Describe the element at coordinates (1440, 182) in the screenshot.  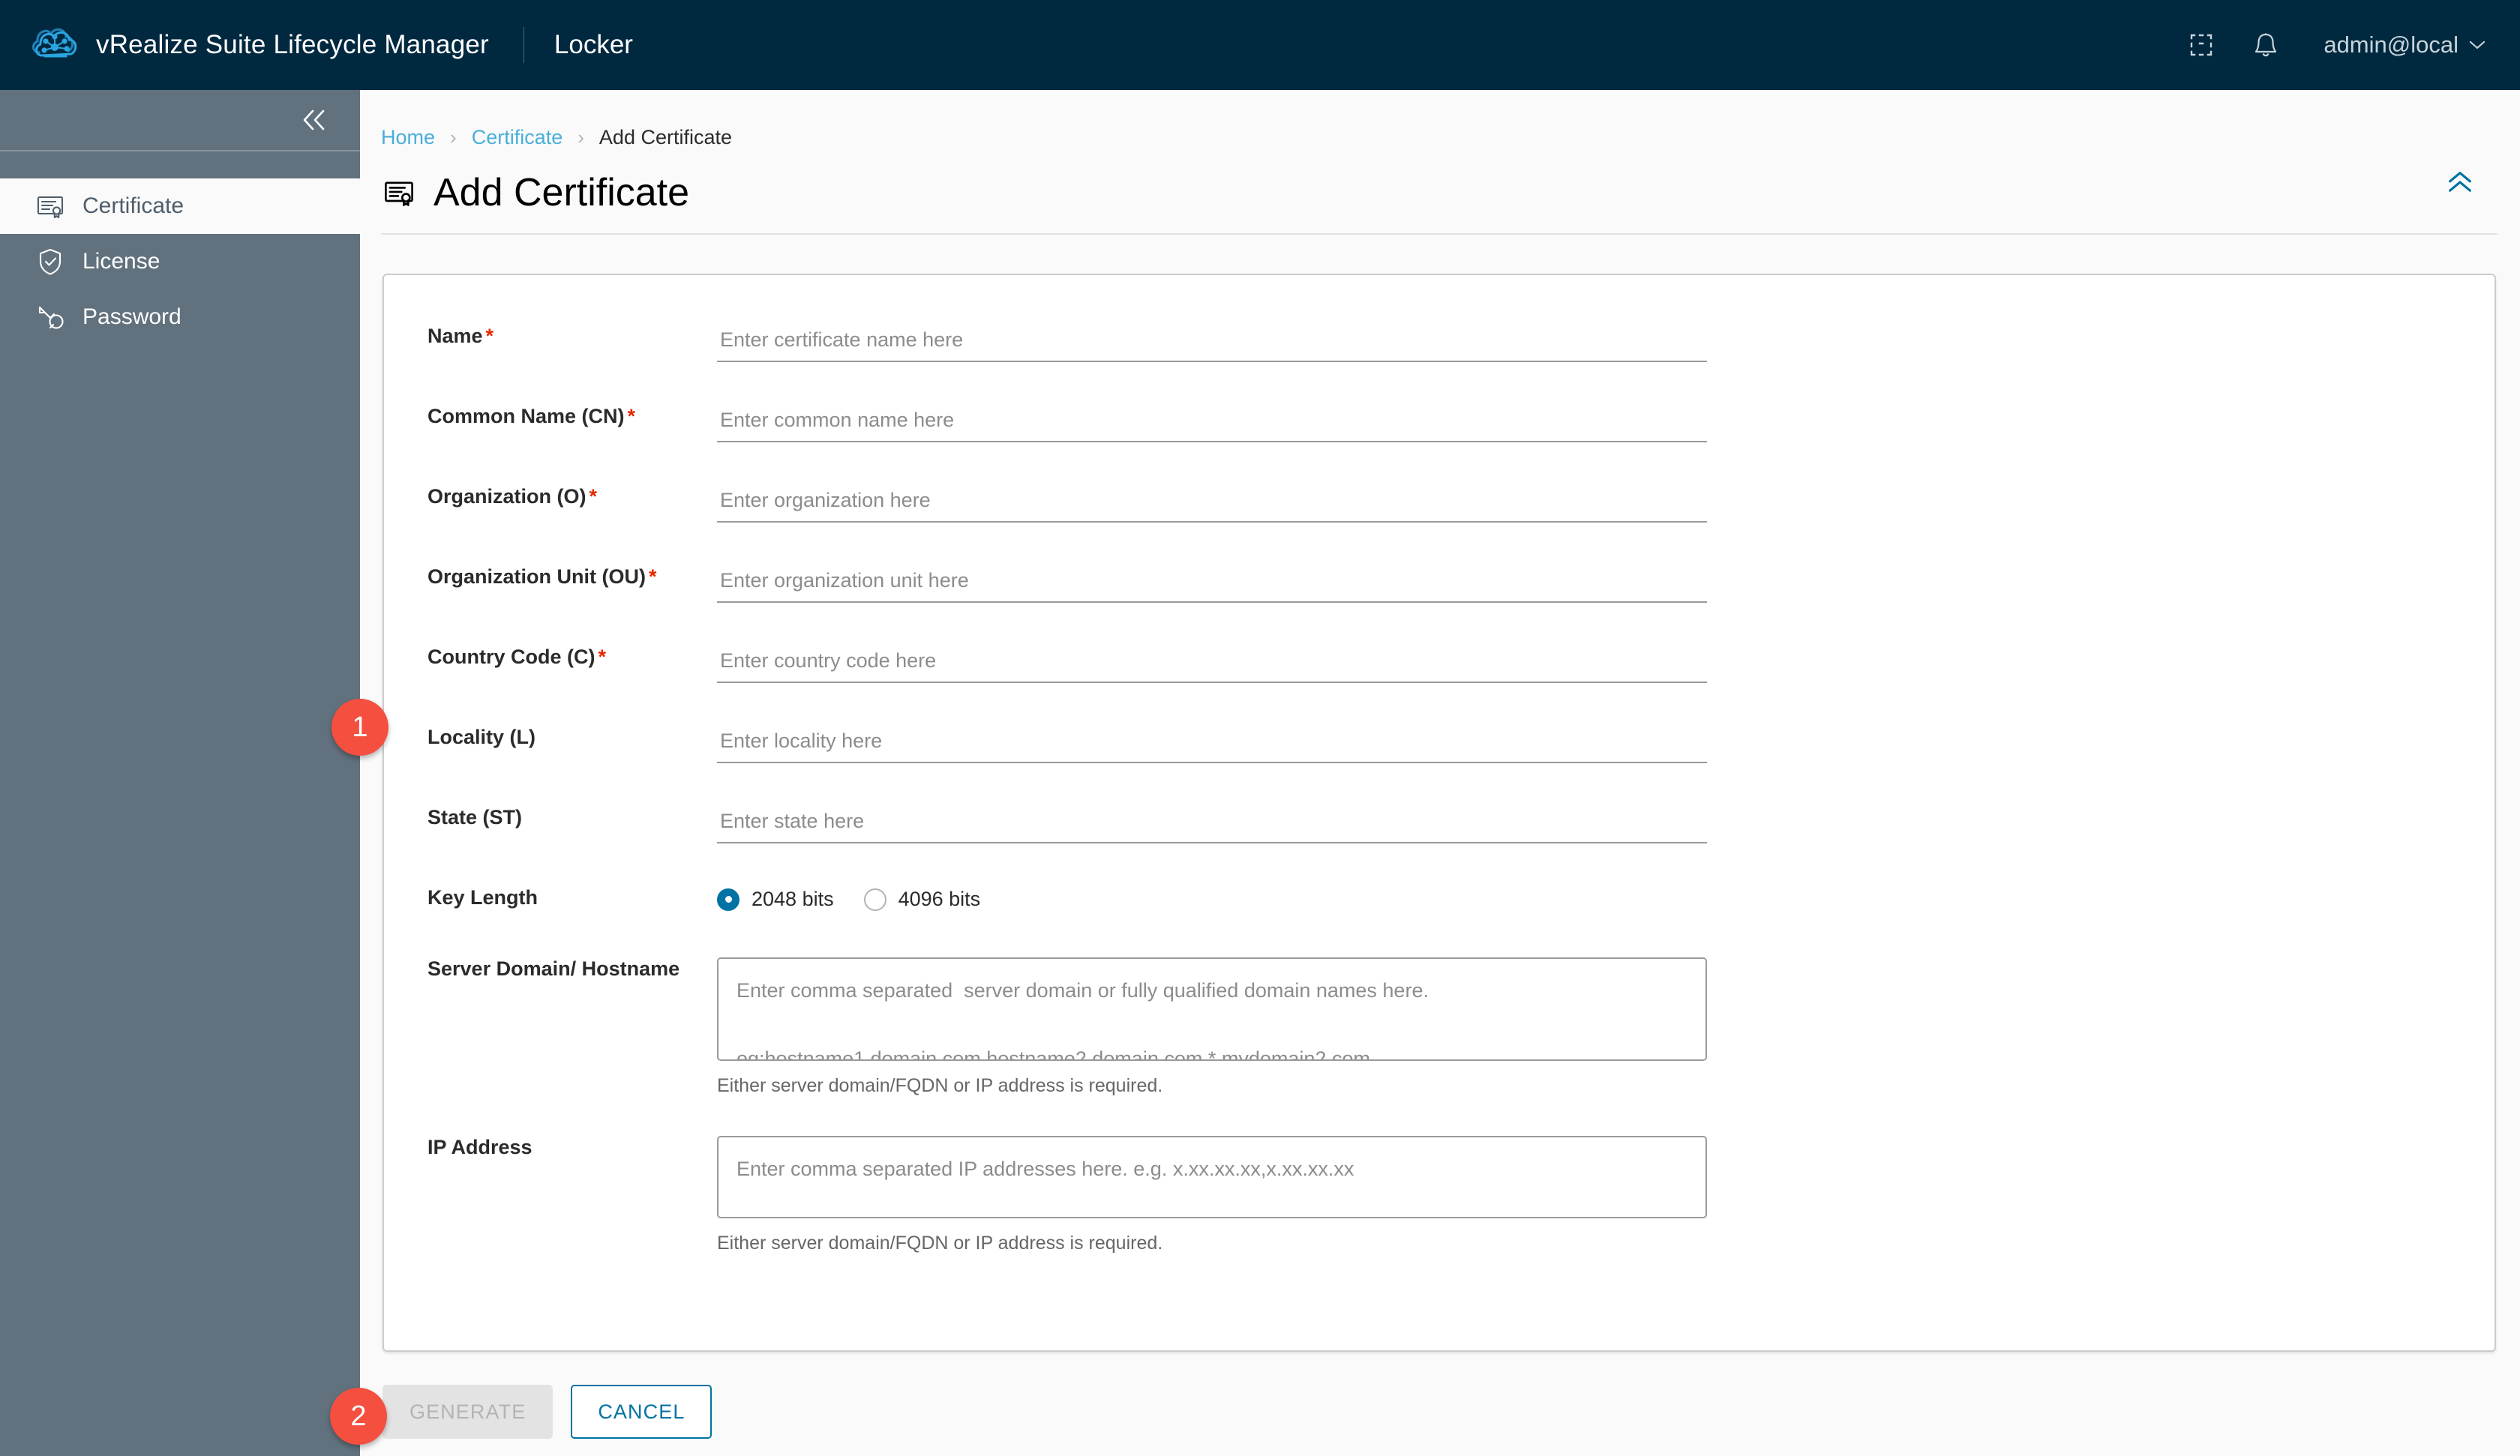
I see `page-title-row: Add Certificate` at that location.